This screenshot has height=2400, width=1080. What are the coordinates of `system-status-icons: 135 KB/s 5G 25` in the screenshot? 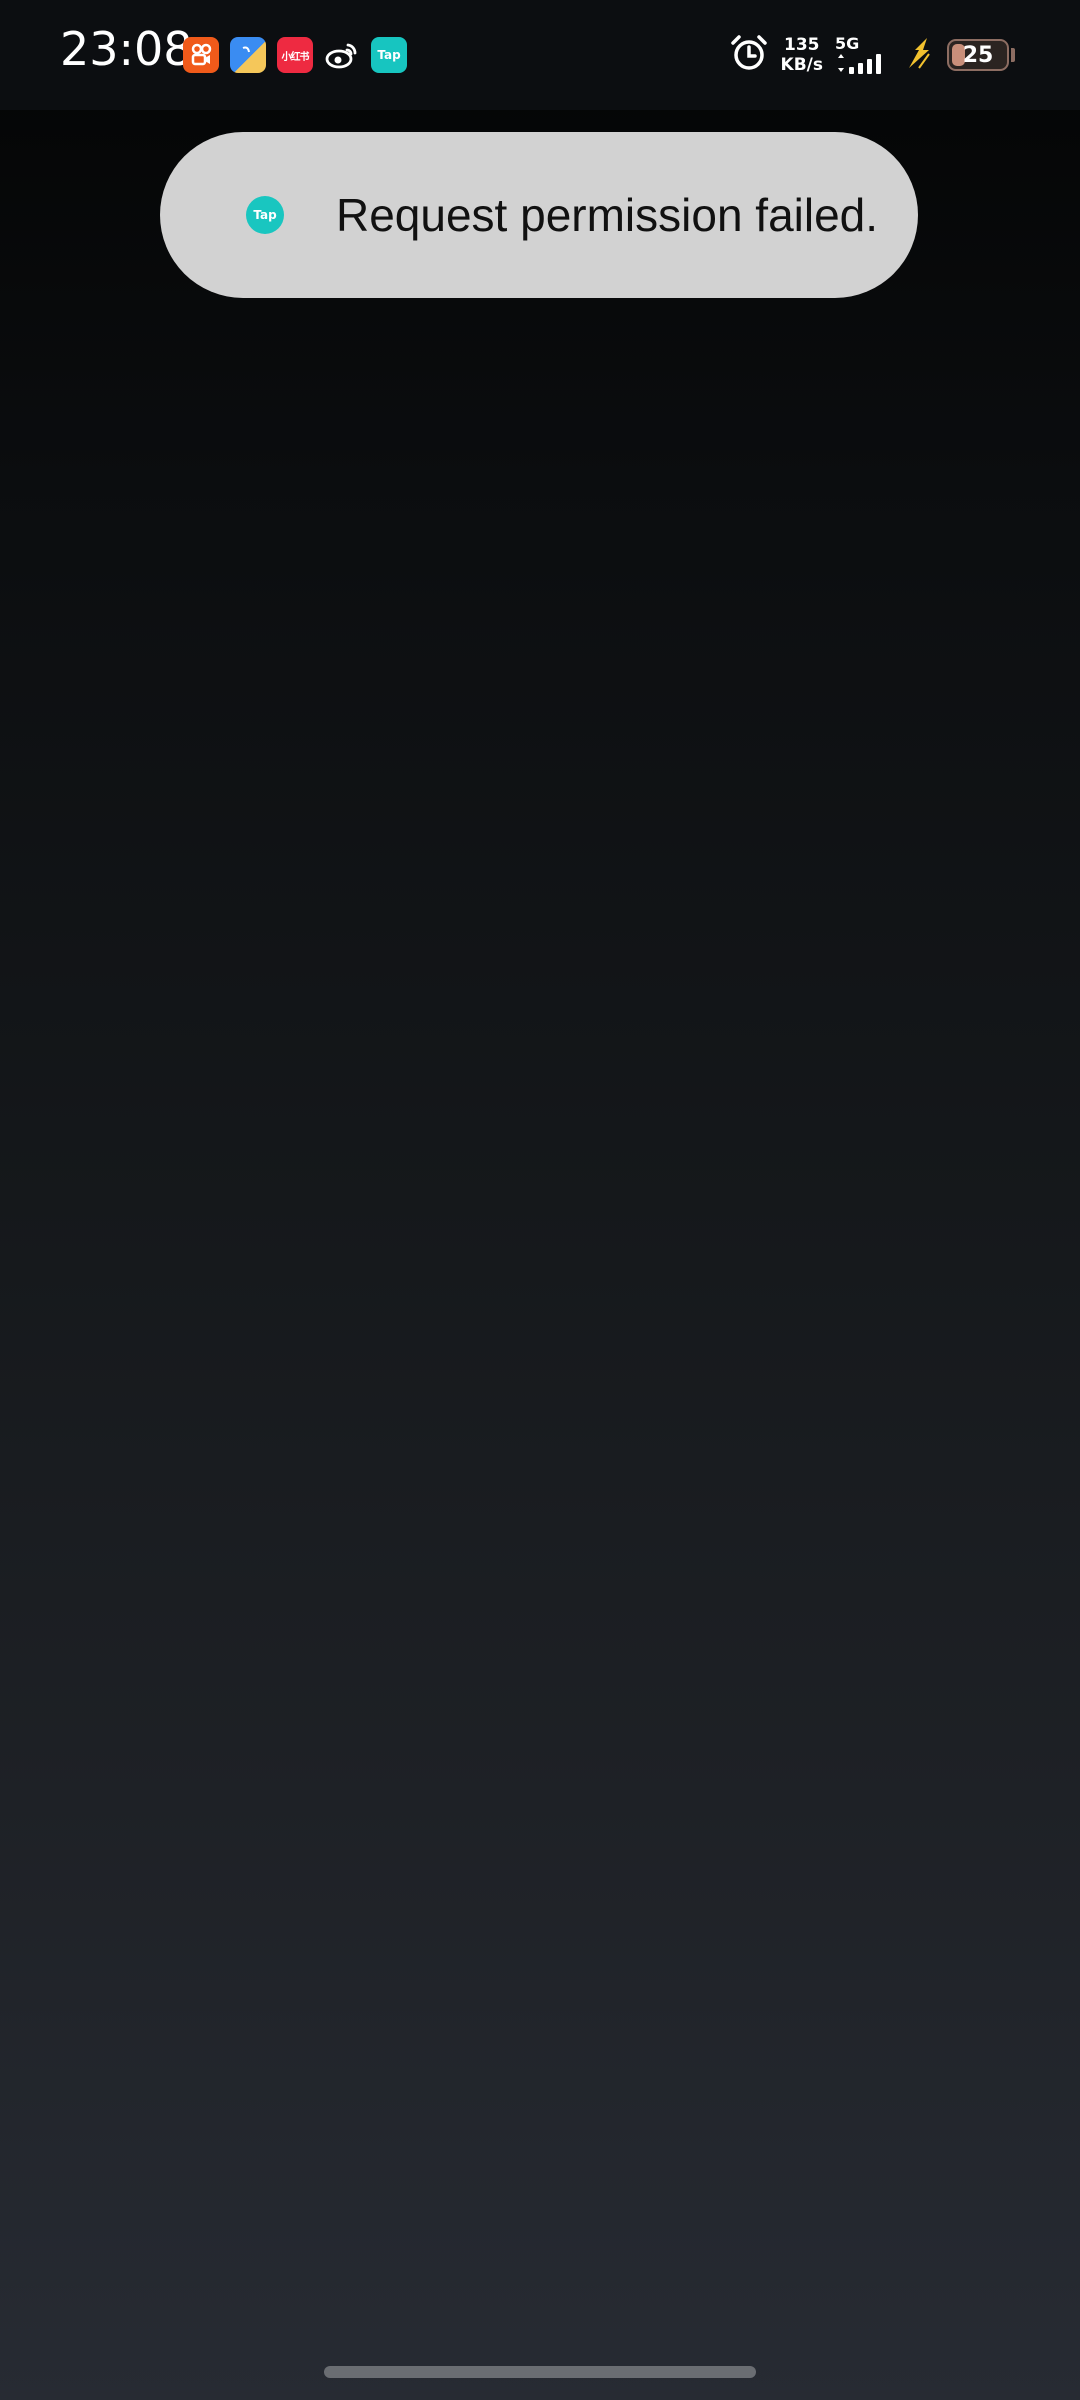 It's located at (872, 55).